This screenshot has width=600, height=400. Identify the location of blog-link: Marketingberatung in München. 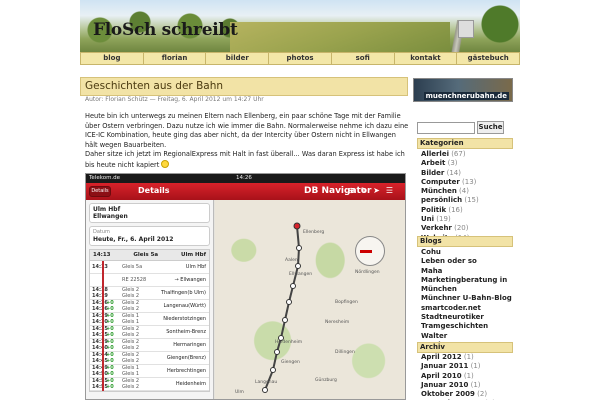
(469, 285).